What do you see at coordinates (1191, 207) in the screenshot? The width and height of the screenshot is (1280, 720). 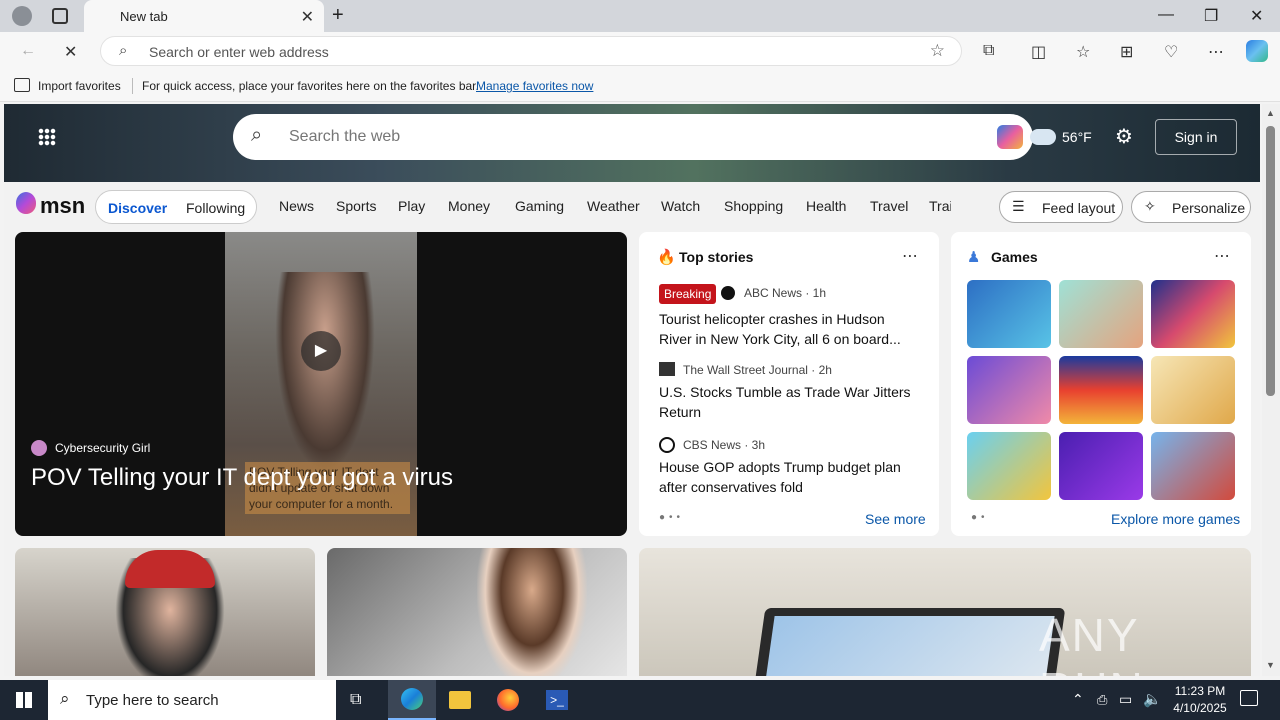 I see `personalize-button: ✧ Personalize` at bounding box center [1191, 207].